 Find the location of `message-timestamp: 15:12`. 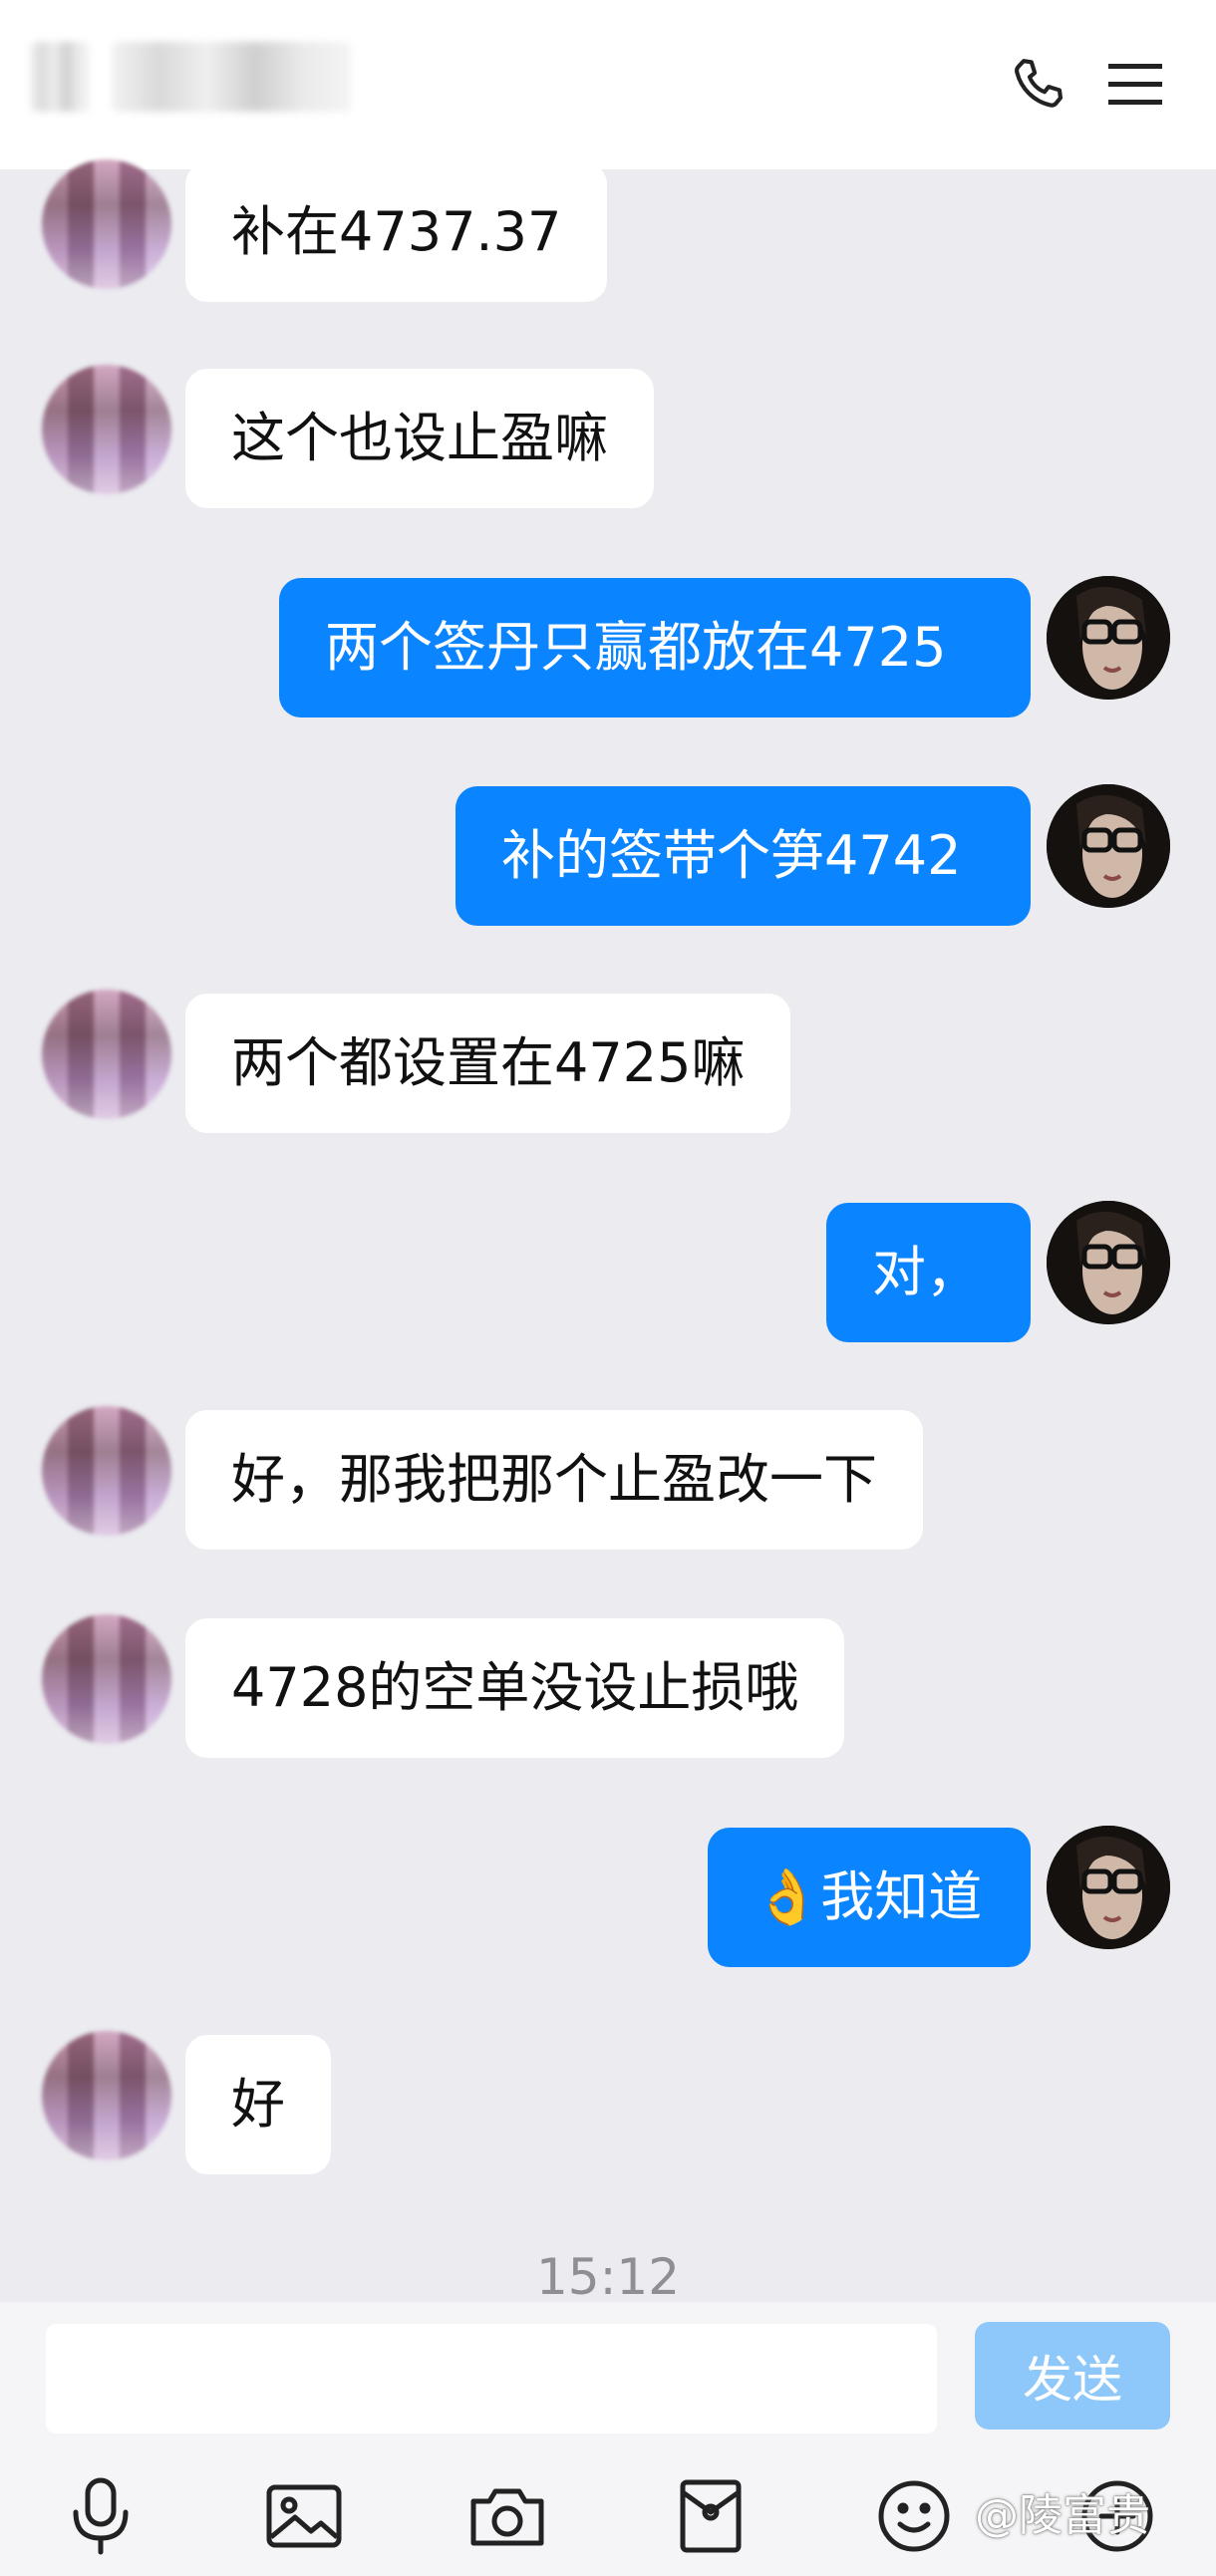

message-timestamp: 15:12 is located at coordinates (608, 2277).